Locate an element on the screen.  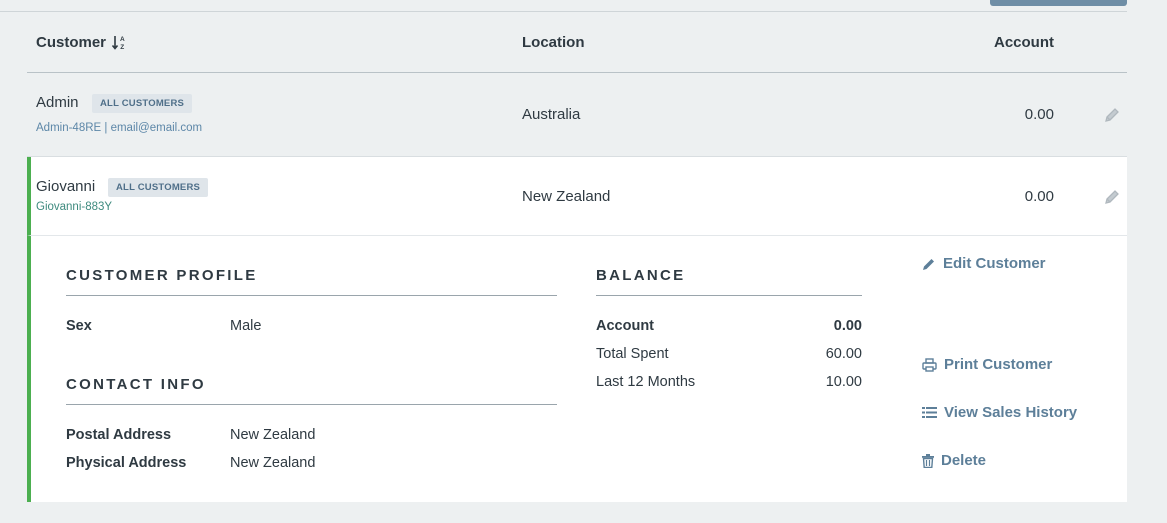
postal-address-label: Postal Address is located at coordinates (119, 435).